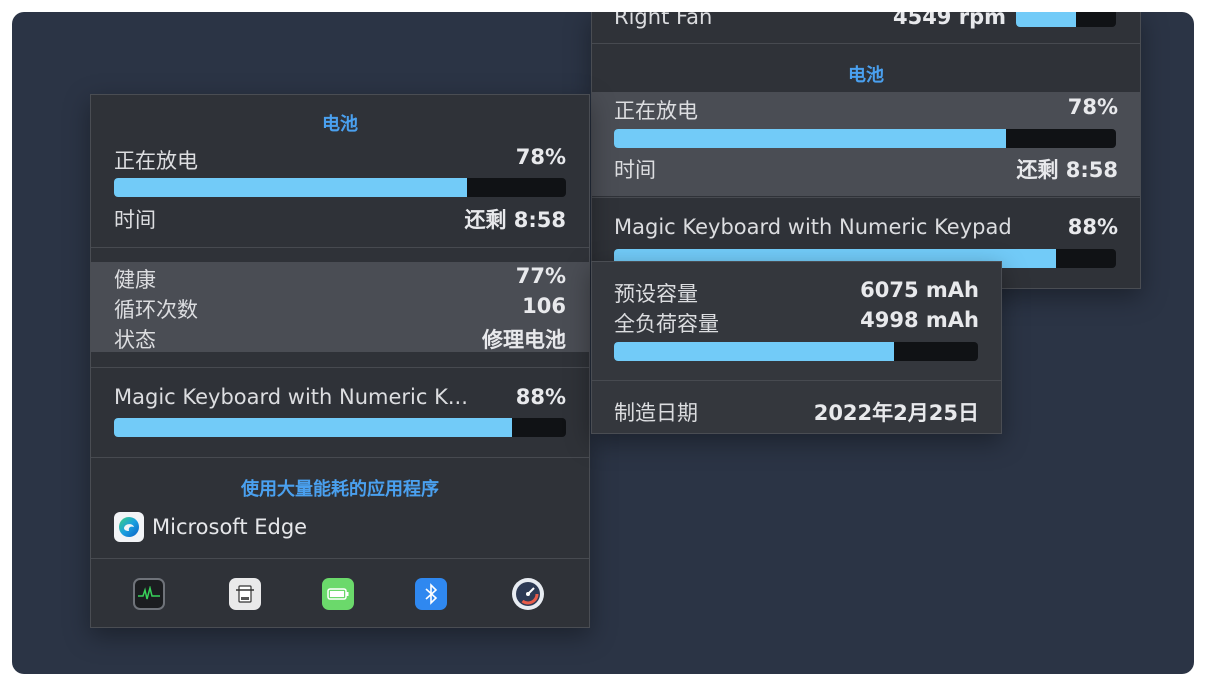 The image size is (1206, 686). What do you see at coordinates (666, 324) in the screenshot?
I see `full-capacity-label: 全负荷容量` at bounding box center [666, 324].